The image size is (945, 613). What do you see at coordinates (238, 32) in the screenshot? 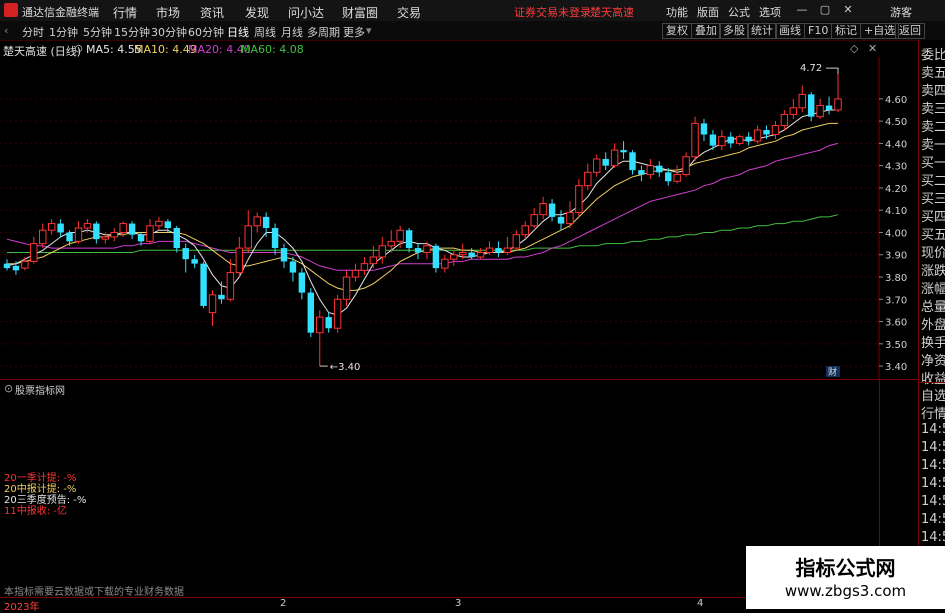
I see `period-daily: 日线` at bounding box center [238, 32].